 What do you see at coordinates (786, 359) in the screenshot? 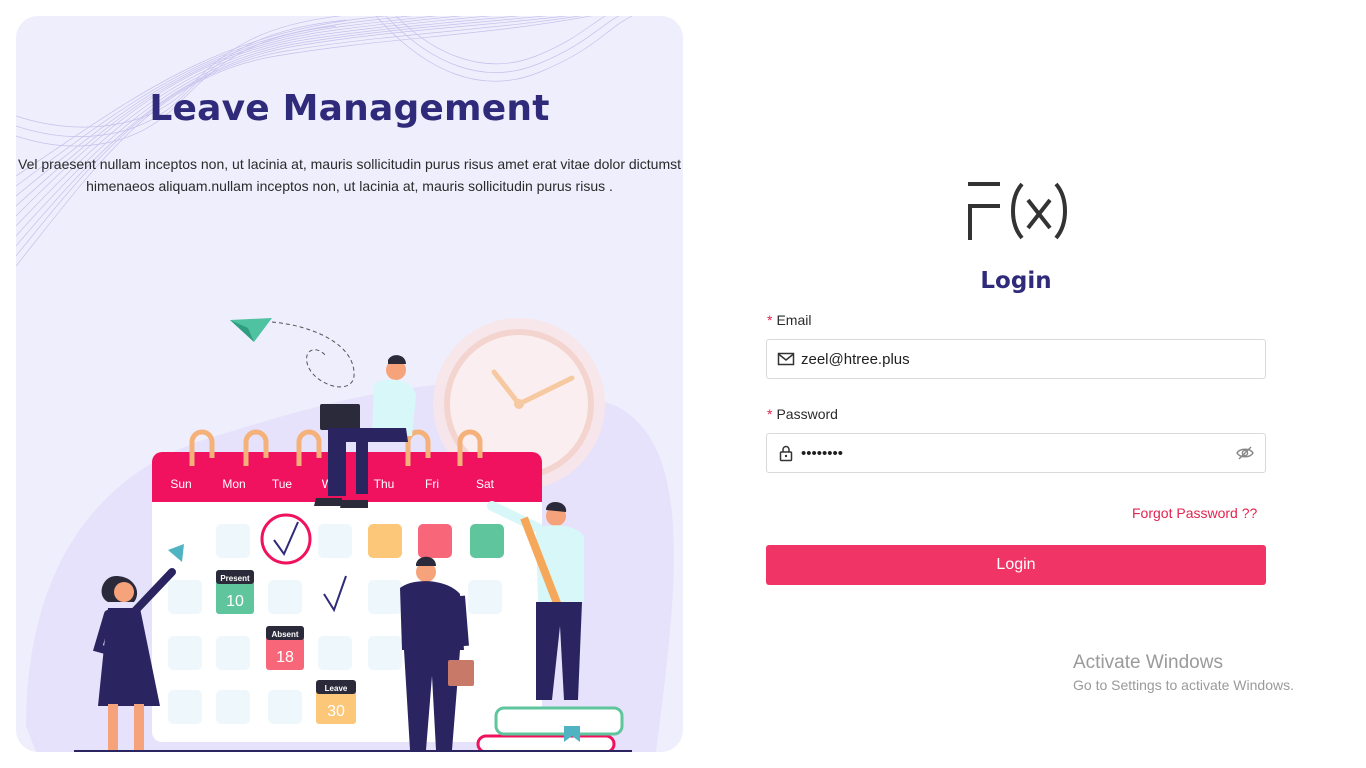
I see `mail-icon` at bounding box center [786, 359].